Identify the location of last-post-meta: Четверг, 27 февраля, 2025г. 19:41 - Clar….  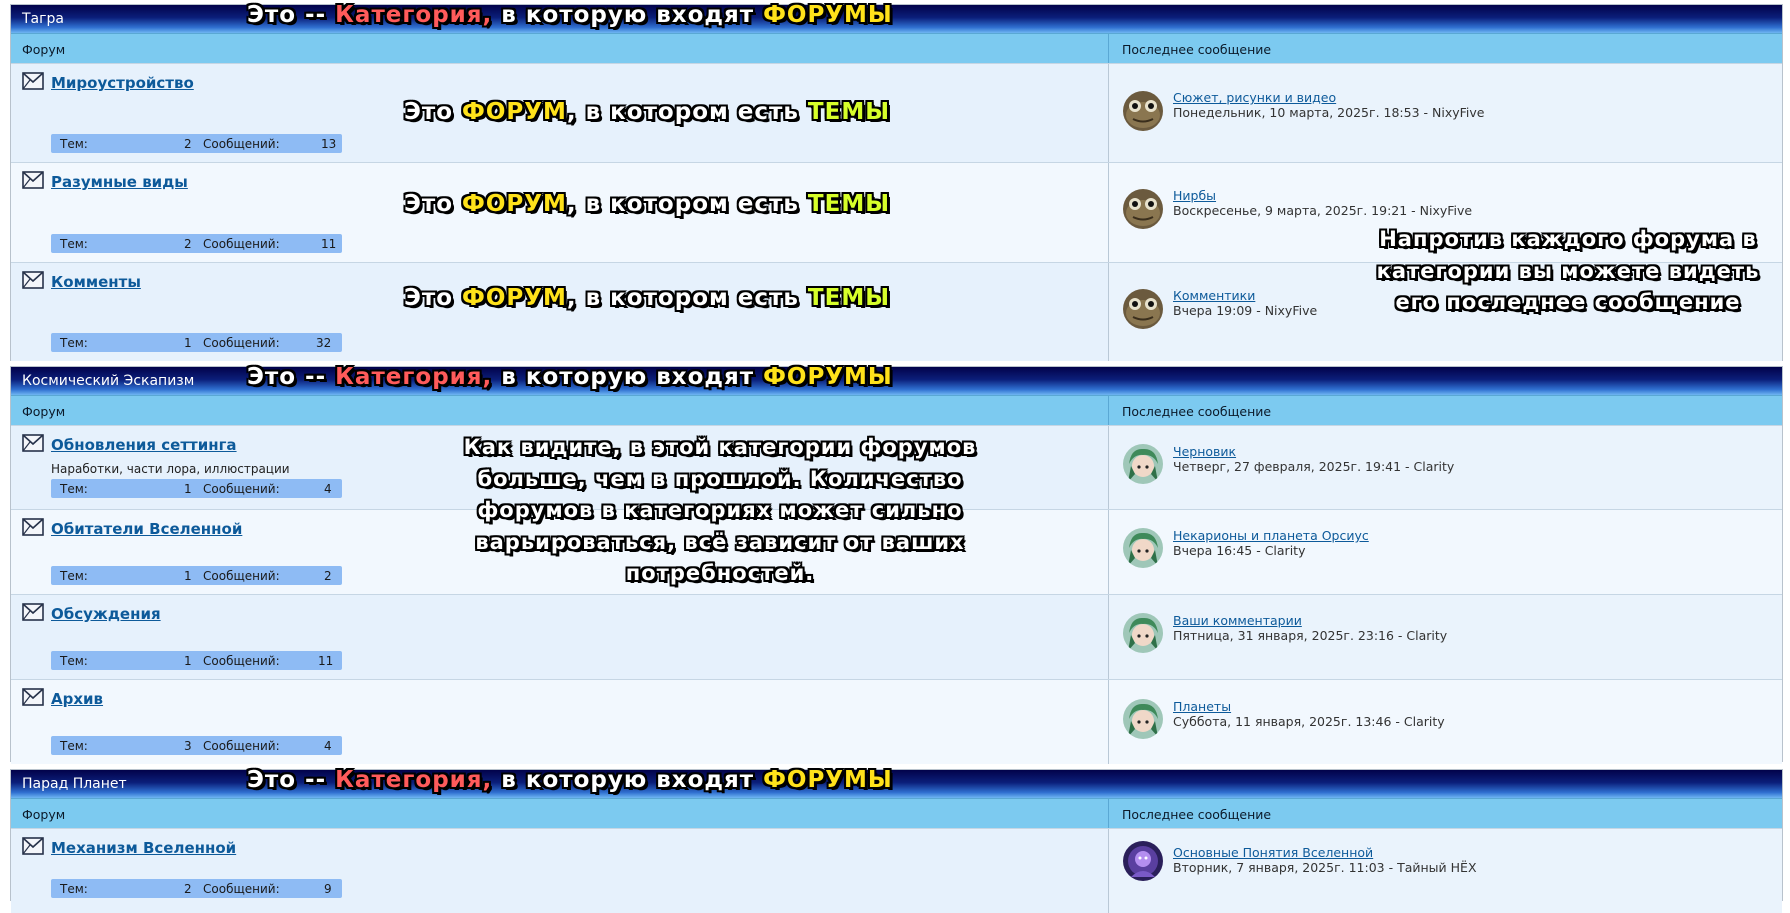
(1314, 466).